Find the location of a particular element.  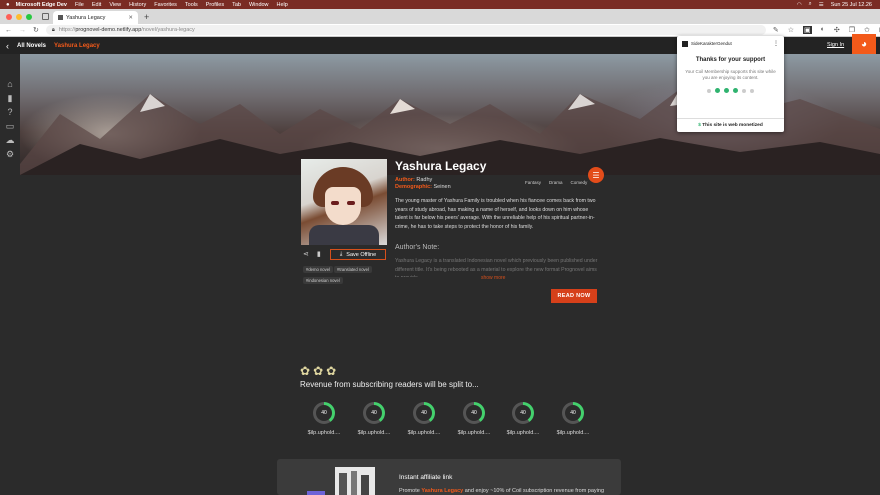

popup-footer-text: This site is web monetized is located at coordinates (732, 125).